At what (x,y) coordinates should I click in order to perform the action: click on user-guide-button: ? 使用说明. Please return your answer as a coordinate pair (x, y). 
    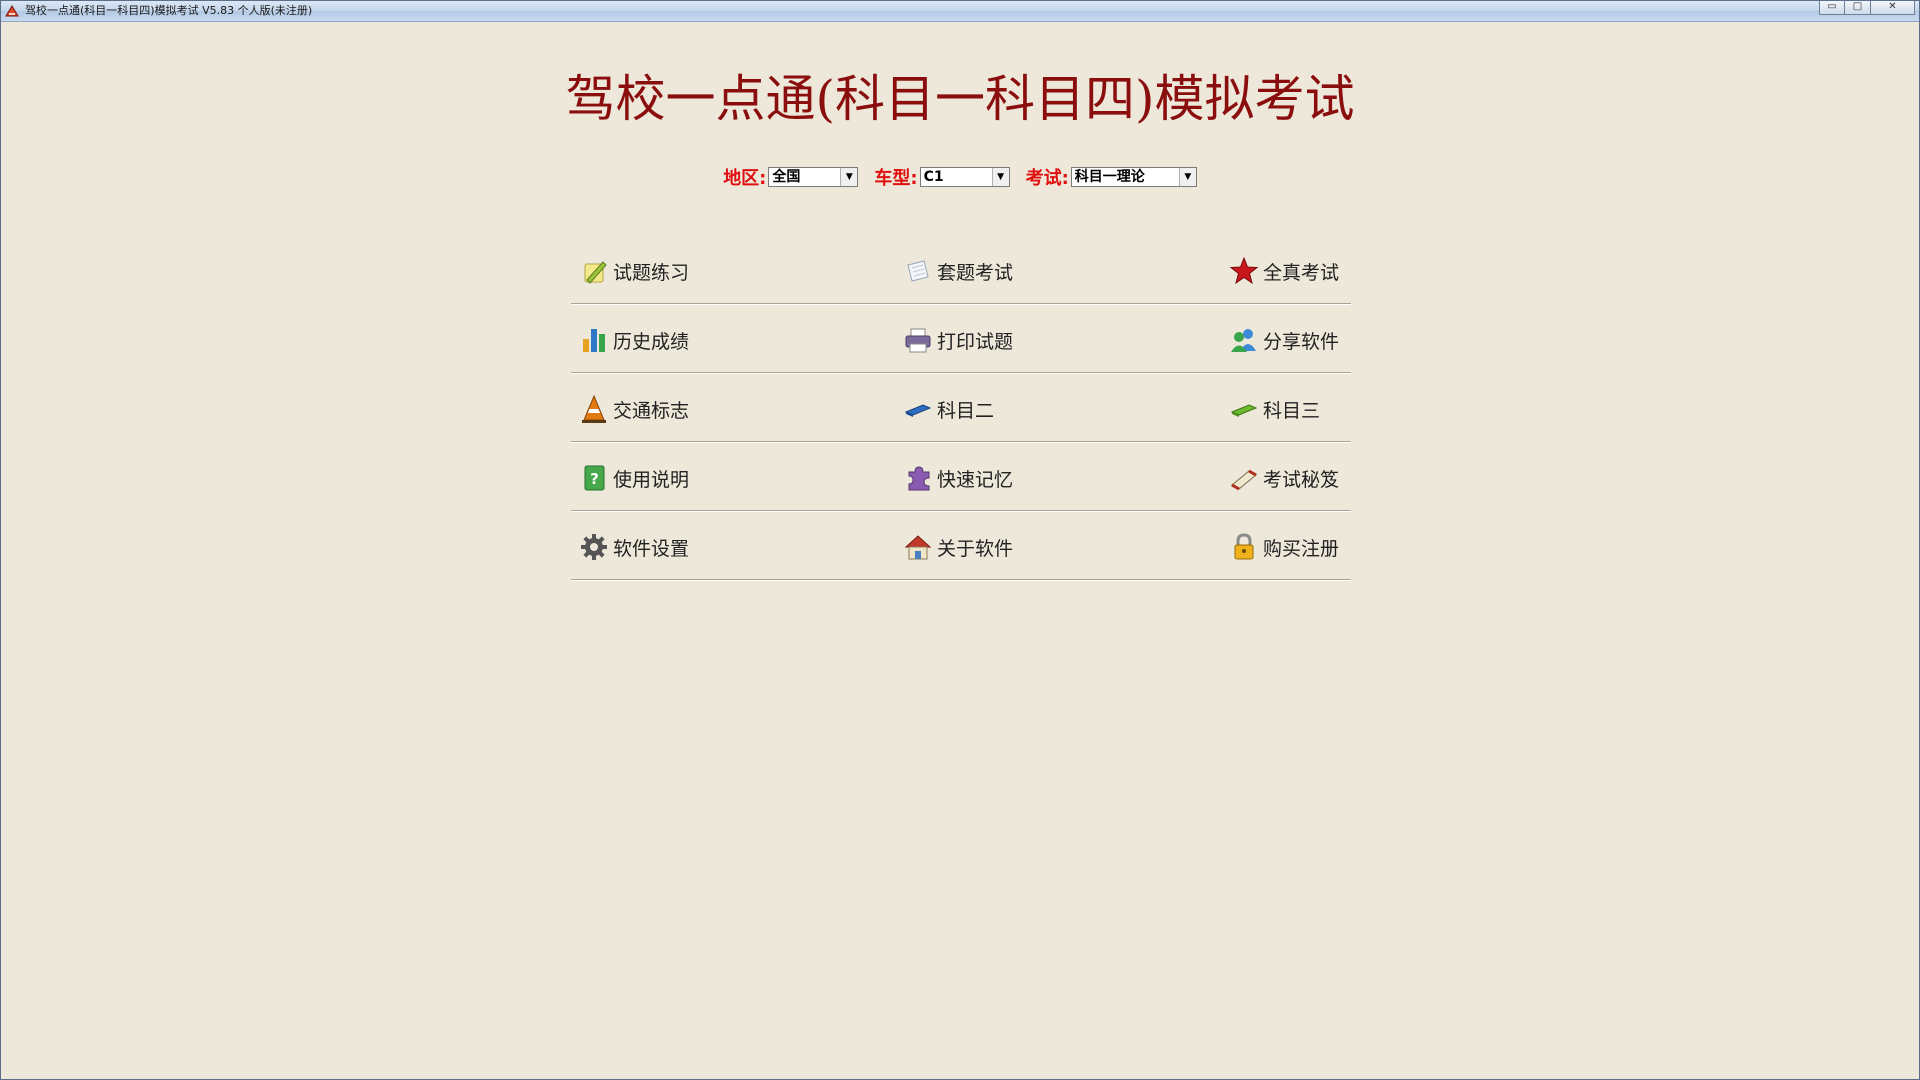
    Looking at the image, I should click on (634, 478).